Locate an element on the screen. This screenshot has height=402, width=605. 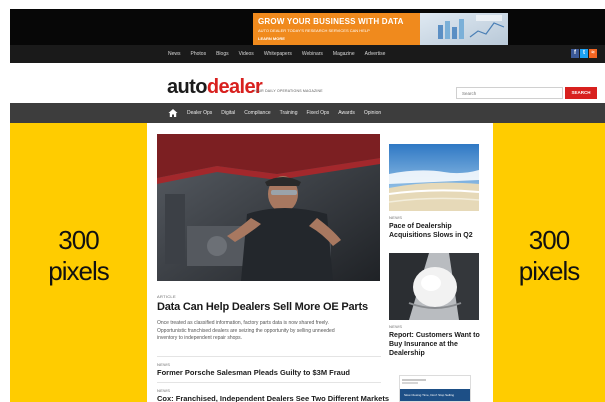
side-article-title-line: Report: Customers Want to is located at coordinates (434, 335).